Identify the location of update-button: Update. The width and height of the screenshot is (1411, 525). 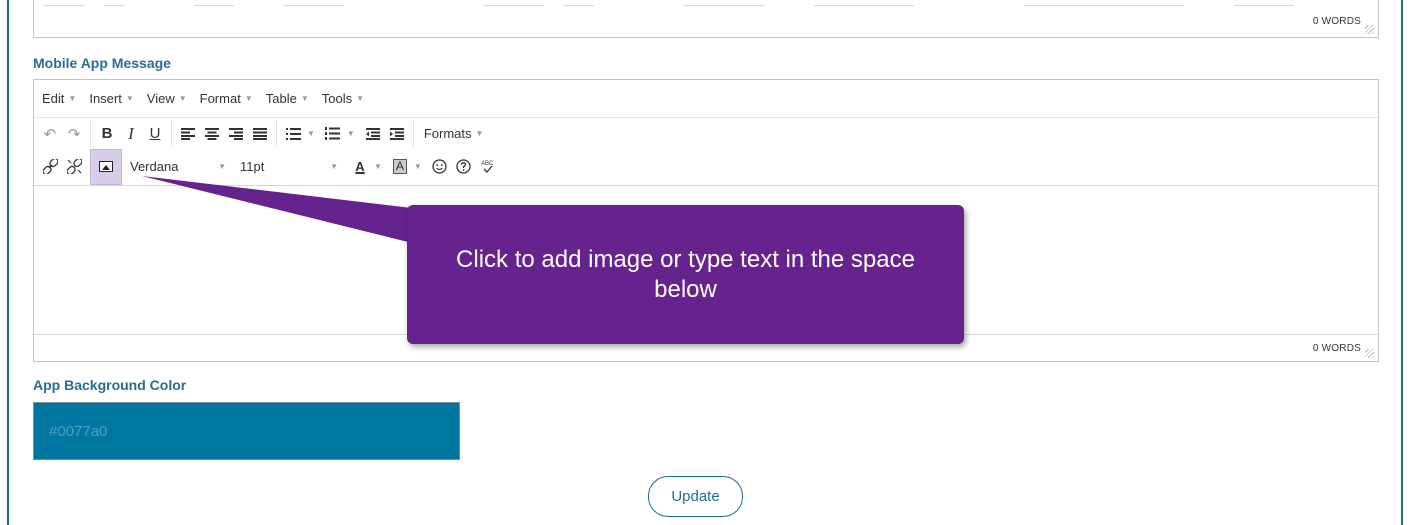
(695, 496).